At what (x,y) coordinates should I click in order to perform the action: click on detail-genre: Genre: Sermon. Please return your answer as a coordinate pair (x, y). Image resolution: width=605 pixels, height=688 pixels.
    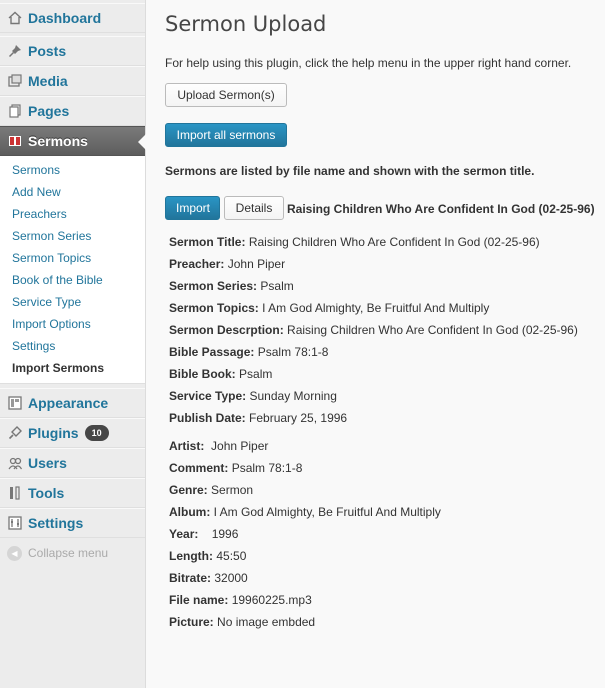
    Looking at the image, I should click on (211, 490).